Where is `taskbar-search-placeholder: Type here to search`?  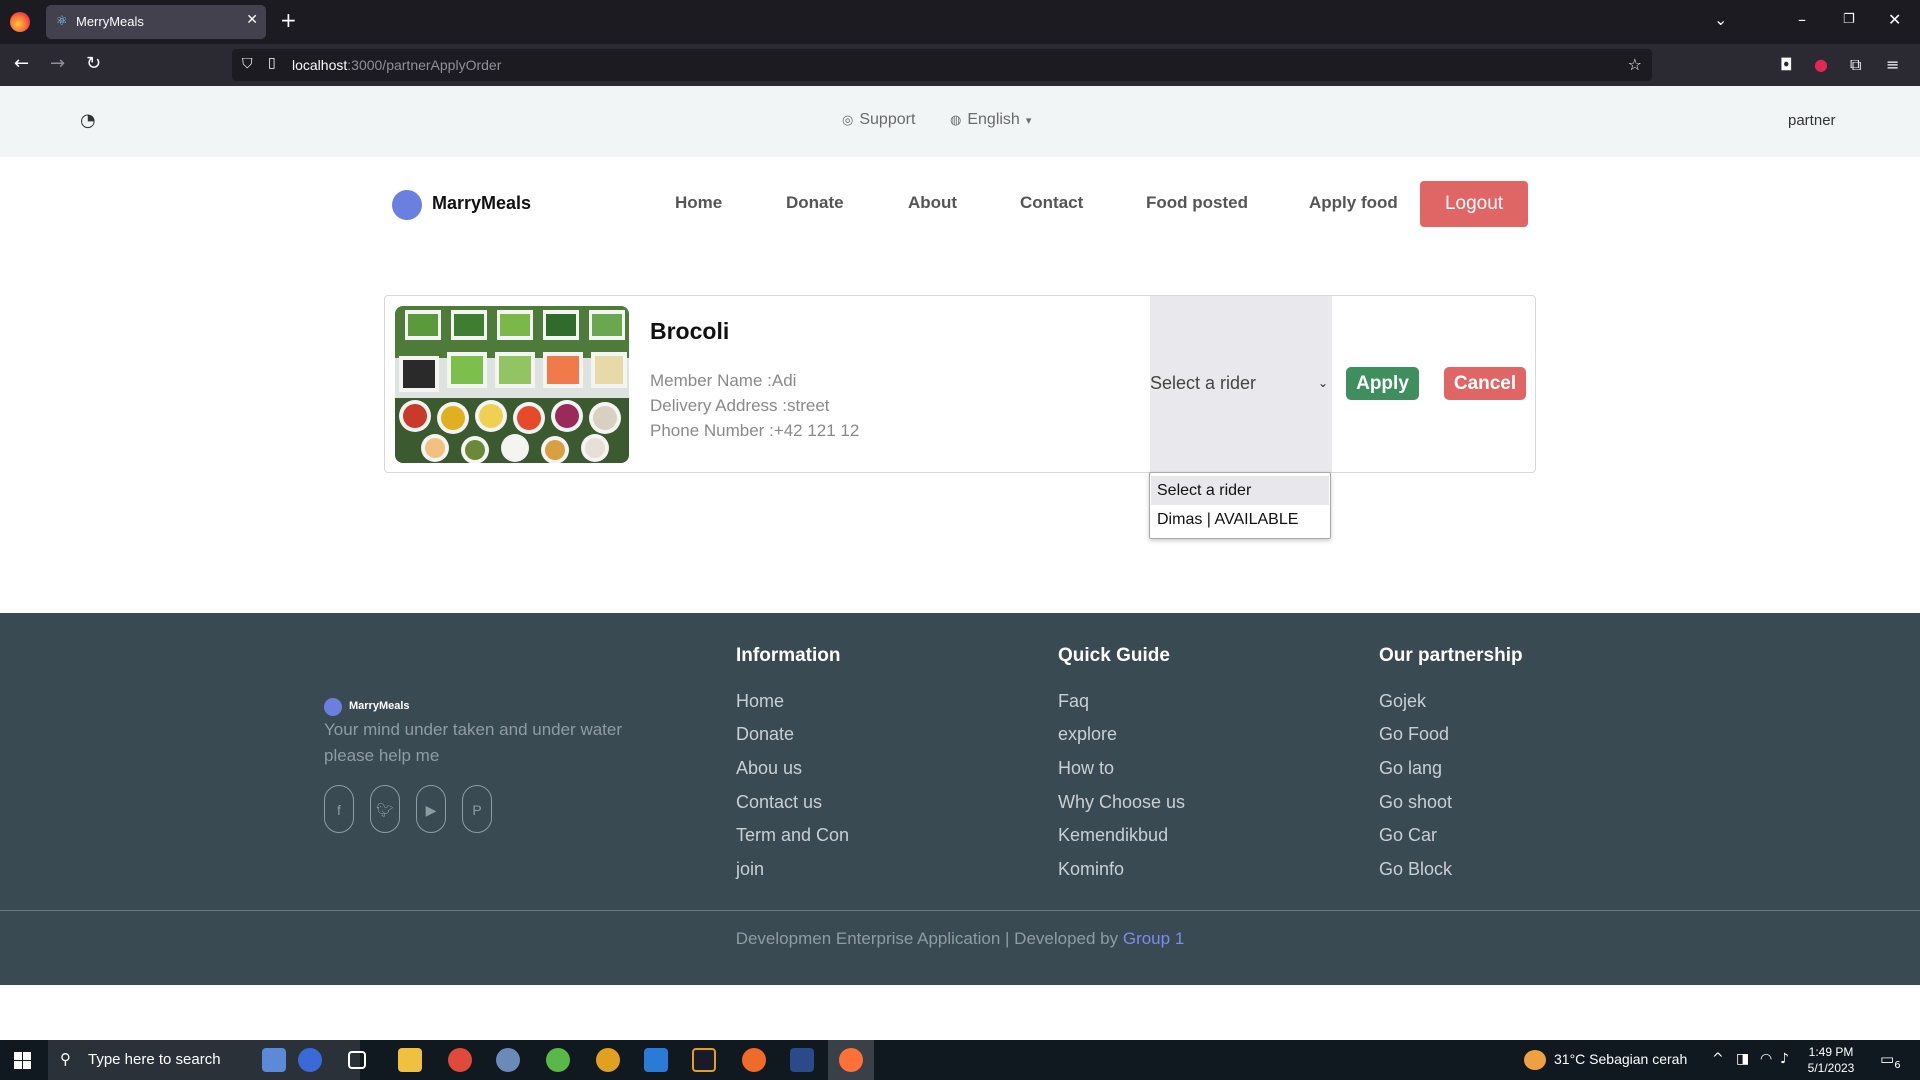
taskbar-search-placeholder: Type here to search is located at coordinates (154, 1059).